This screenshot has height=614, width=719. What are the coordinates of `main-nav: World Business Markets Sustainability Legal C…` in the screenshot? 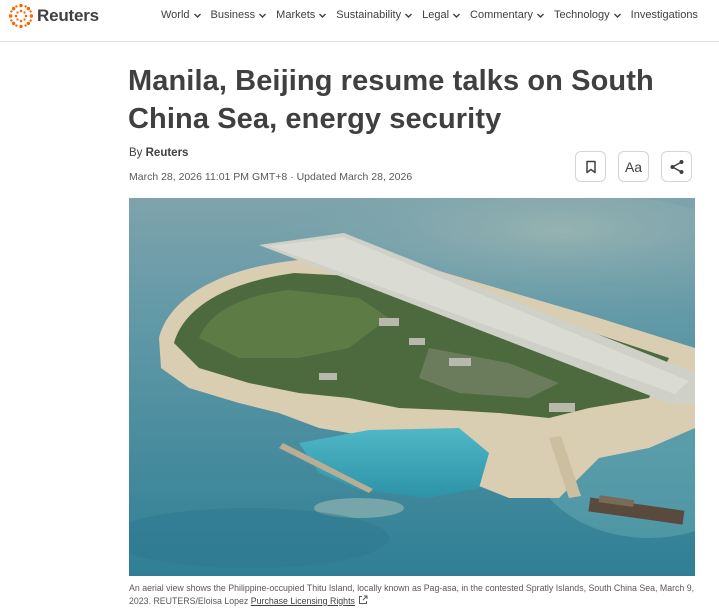 It's located at (434, 15).